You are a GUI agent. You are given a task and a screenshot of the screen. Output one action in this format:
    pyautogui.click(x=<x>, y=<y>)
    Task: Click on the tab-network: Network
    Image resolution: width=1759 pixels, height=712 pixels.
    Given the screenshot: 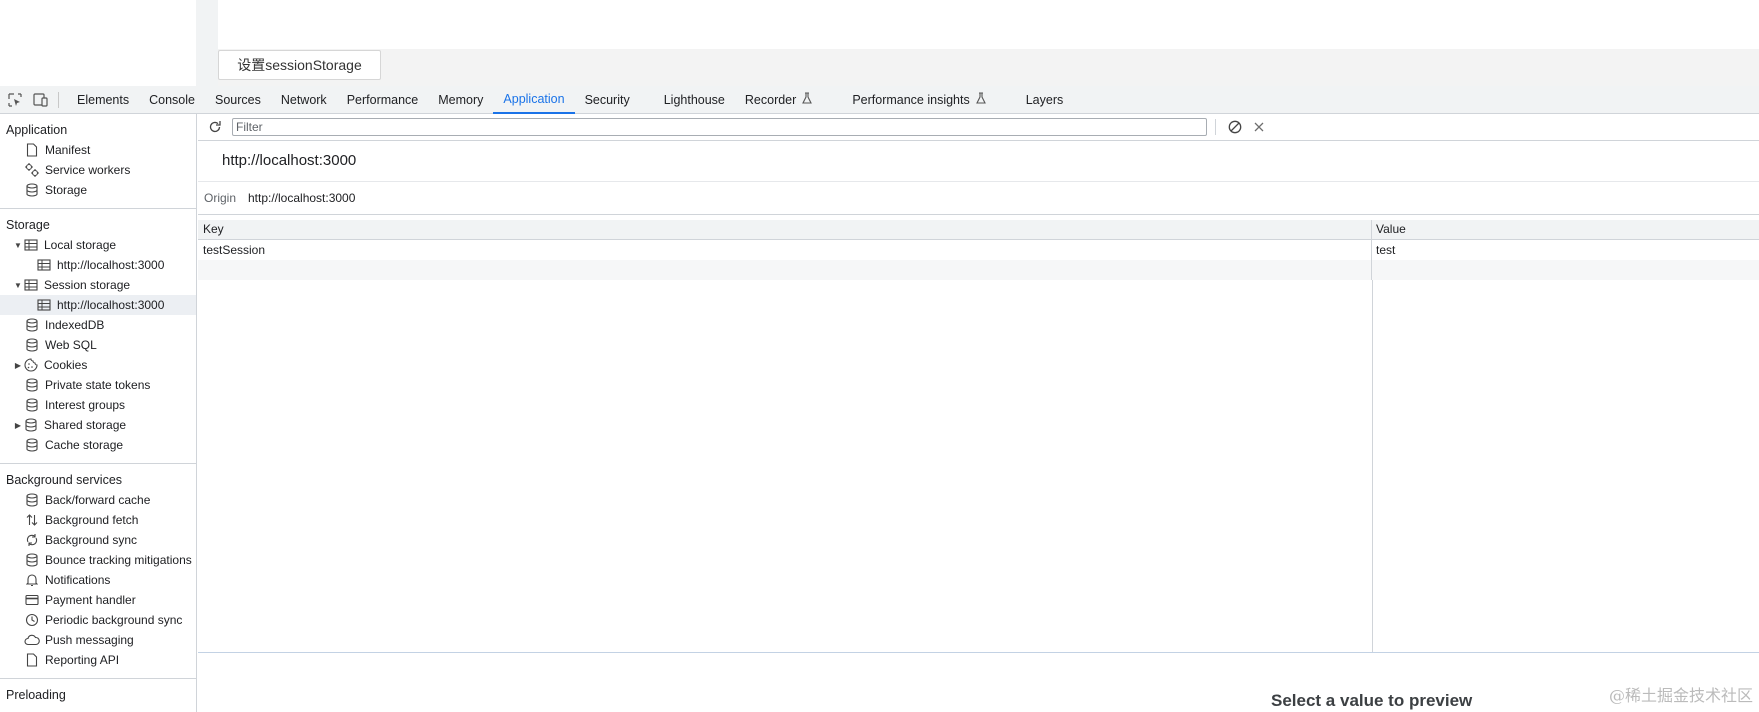 What is the action you would take?
    pyautogui.click(x=304, y=100)
    